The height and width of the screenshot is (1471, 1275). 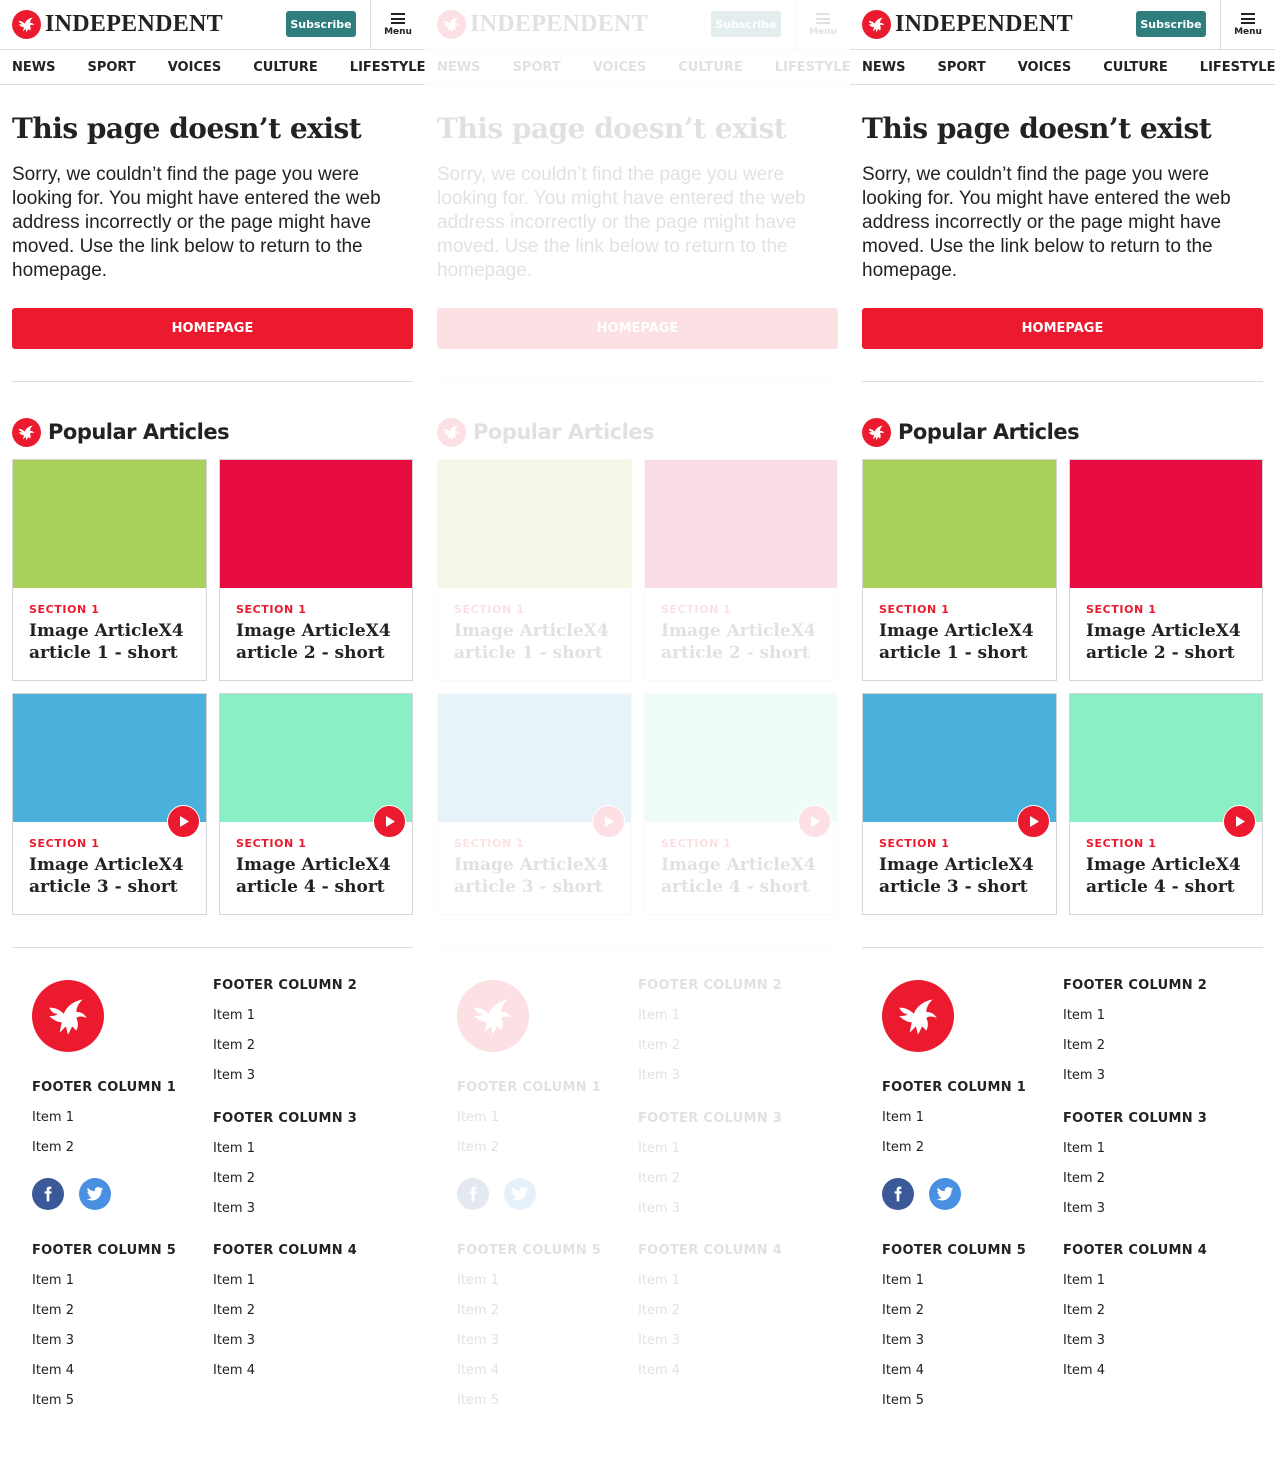 I want to click on nav-item-voices: VOICES, so click(x=195, y=67).